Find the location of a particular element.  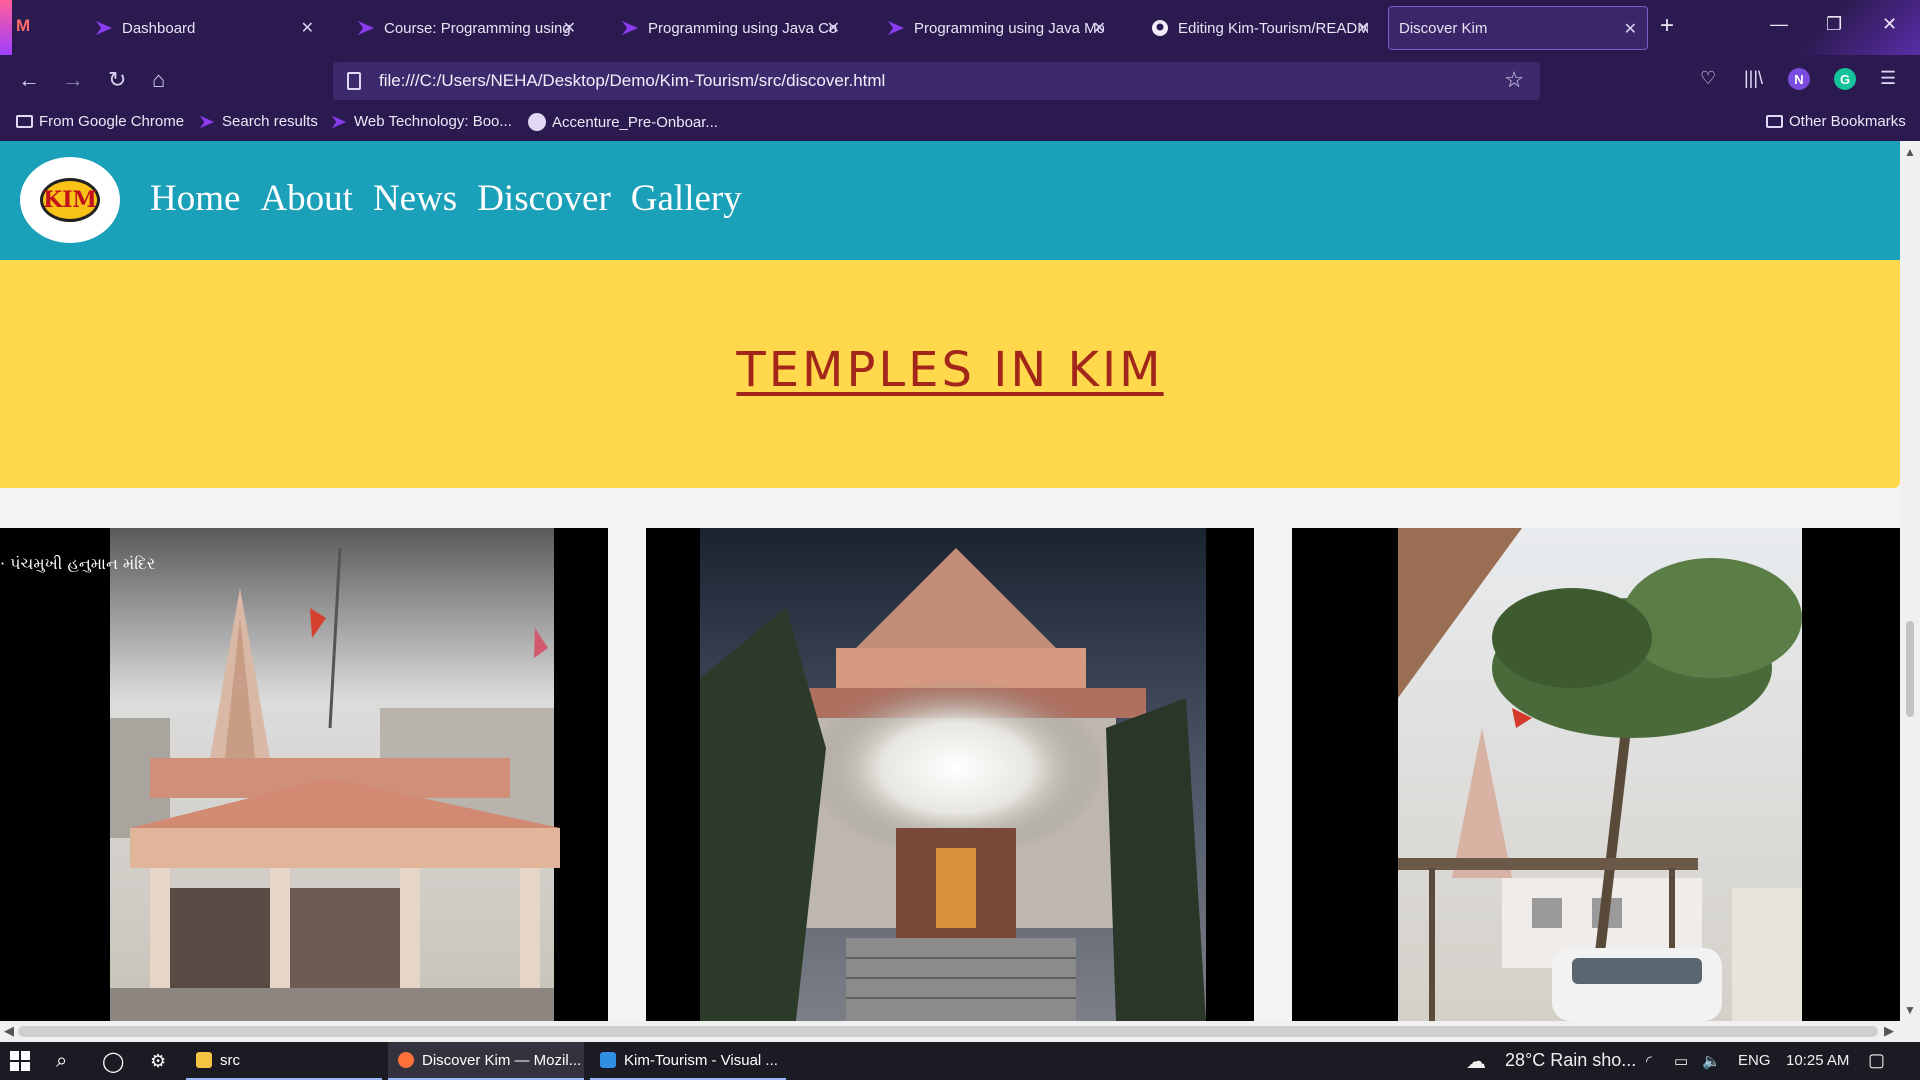

grammarly-initial: G is located at coordinates (1845, 79).